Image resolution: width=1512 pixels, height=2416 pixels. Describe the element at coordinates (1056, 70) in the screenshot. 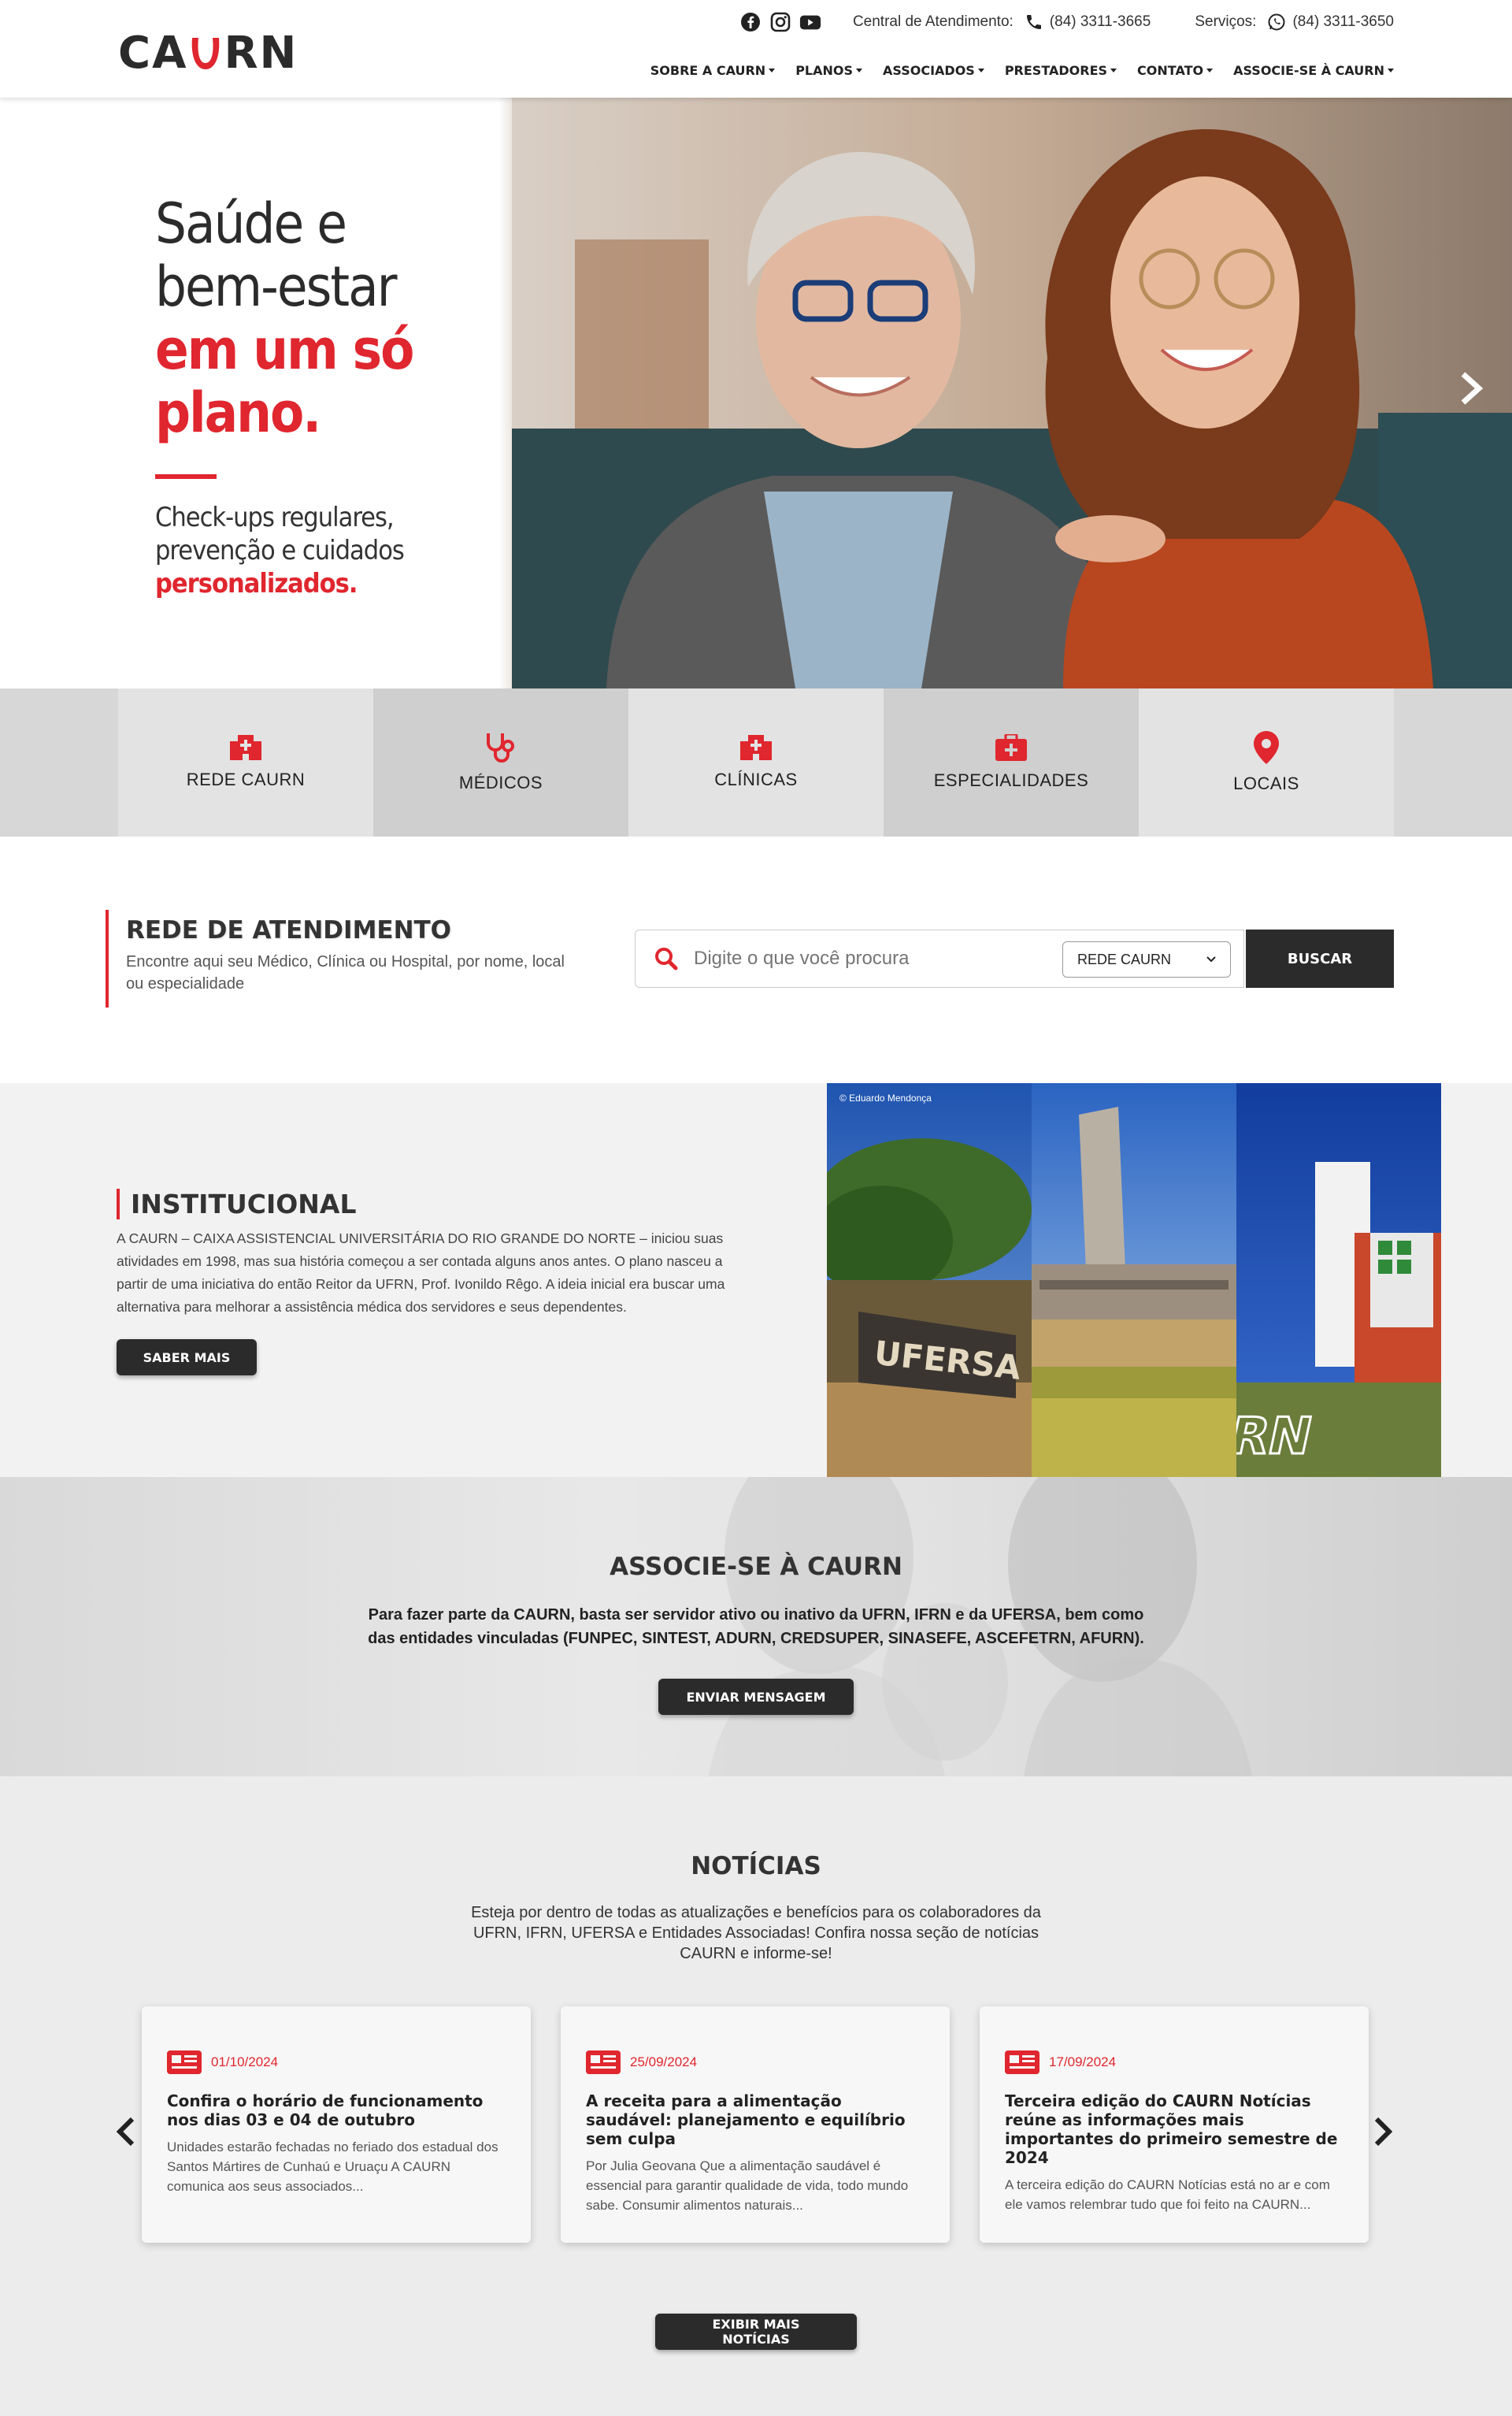

I see `nav-label: PRESTADORES` at that location.